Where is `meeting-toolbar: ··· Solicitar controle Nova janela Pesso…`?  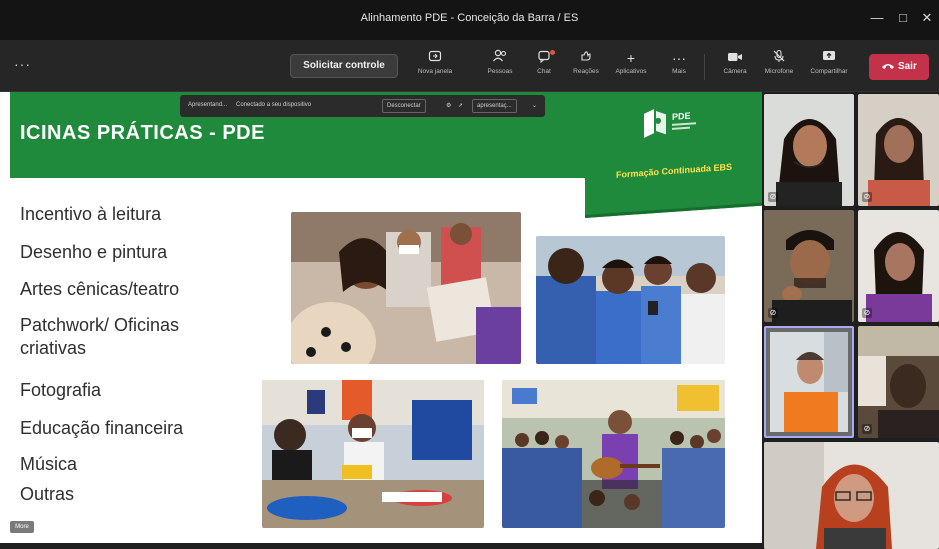
meeting-toolbar: ··· Solicitar controle Nova janela Pesso… is located at coordinates (469, 66).